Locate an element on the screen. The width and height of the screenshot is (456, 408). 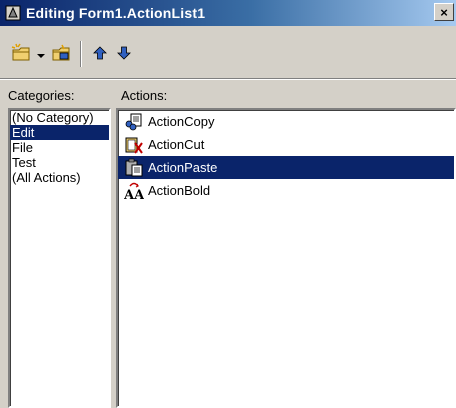
svg-text: AA is located at coordinates (134, 194).